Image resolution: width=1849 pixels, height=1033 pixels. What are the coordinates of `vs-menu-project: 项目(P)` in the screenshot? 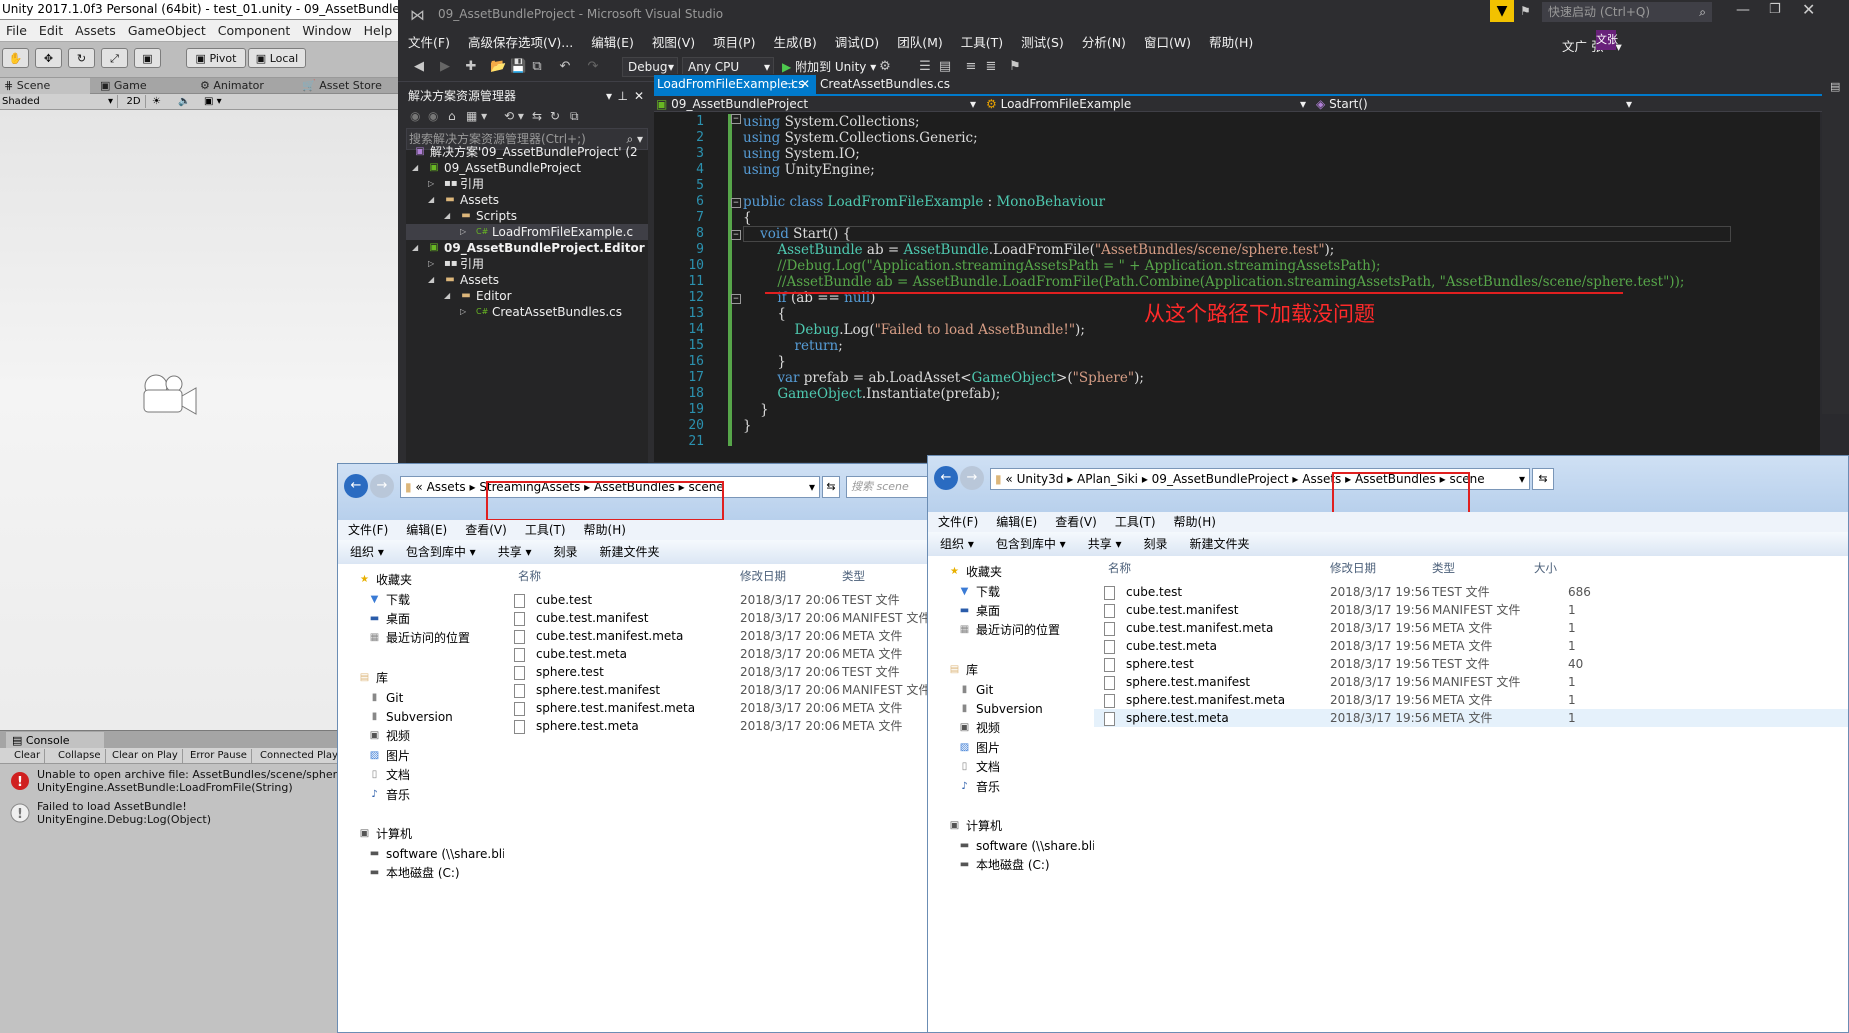 It's located at (733, 40).